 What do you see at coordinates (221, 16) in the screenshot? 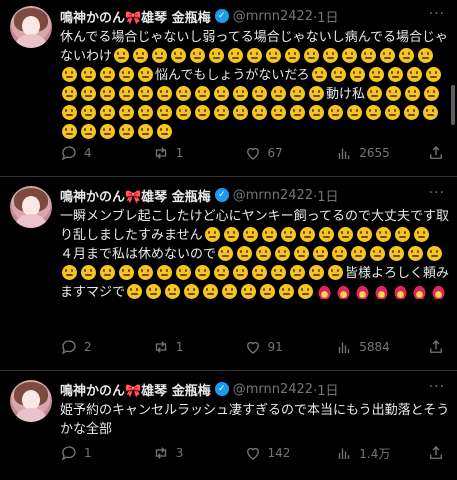
I see `verified-badge-icon: ✓` at bounding box center [221, 16].